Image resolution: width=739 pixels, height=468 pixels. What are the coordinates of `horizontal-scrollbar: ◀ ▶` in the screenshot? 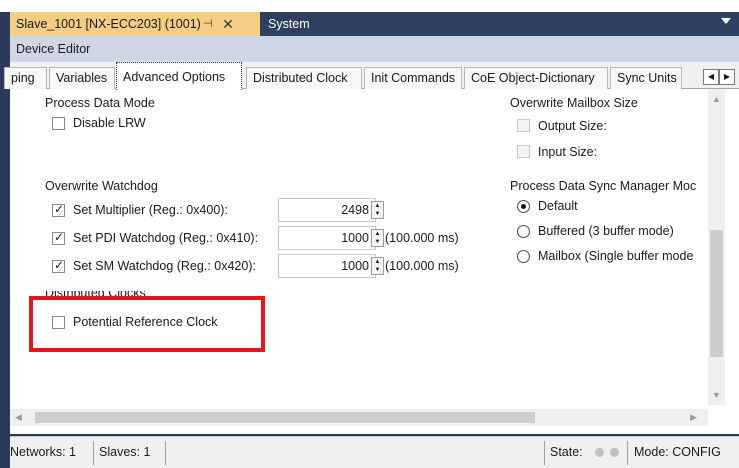 It's located at (359, 417).